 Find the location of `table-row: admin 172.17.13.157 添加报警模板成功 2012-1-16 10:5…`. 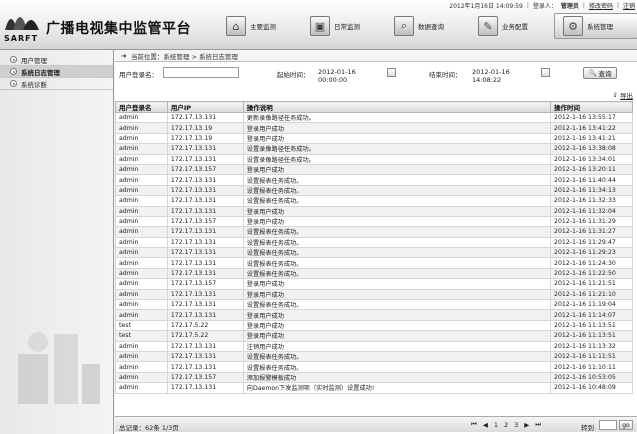

table-row: admin 172.17.13.157 添加报警模板成功 2012-1-16 10:5… is located at coordinates (374, 377).